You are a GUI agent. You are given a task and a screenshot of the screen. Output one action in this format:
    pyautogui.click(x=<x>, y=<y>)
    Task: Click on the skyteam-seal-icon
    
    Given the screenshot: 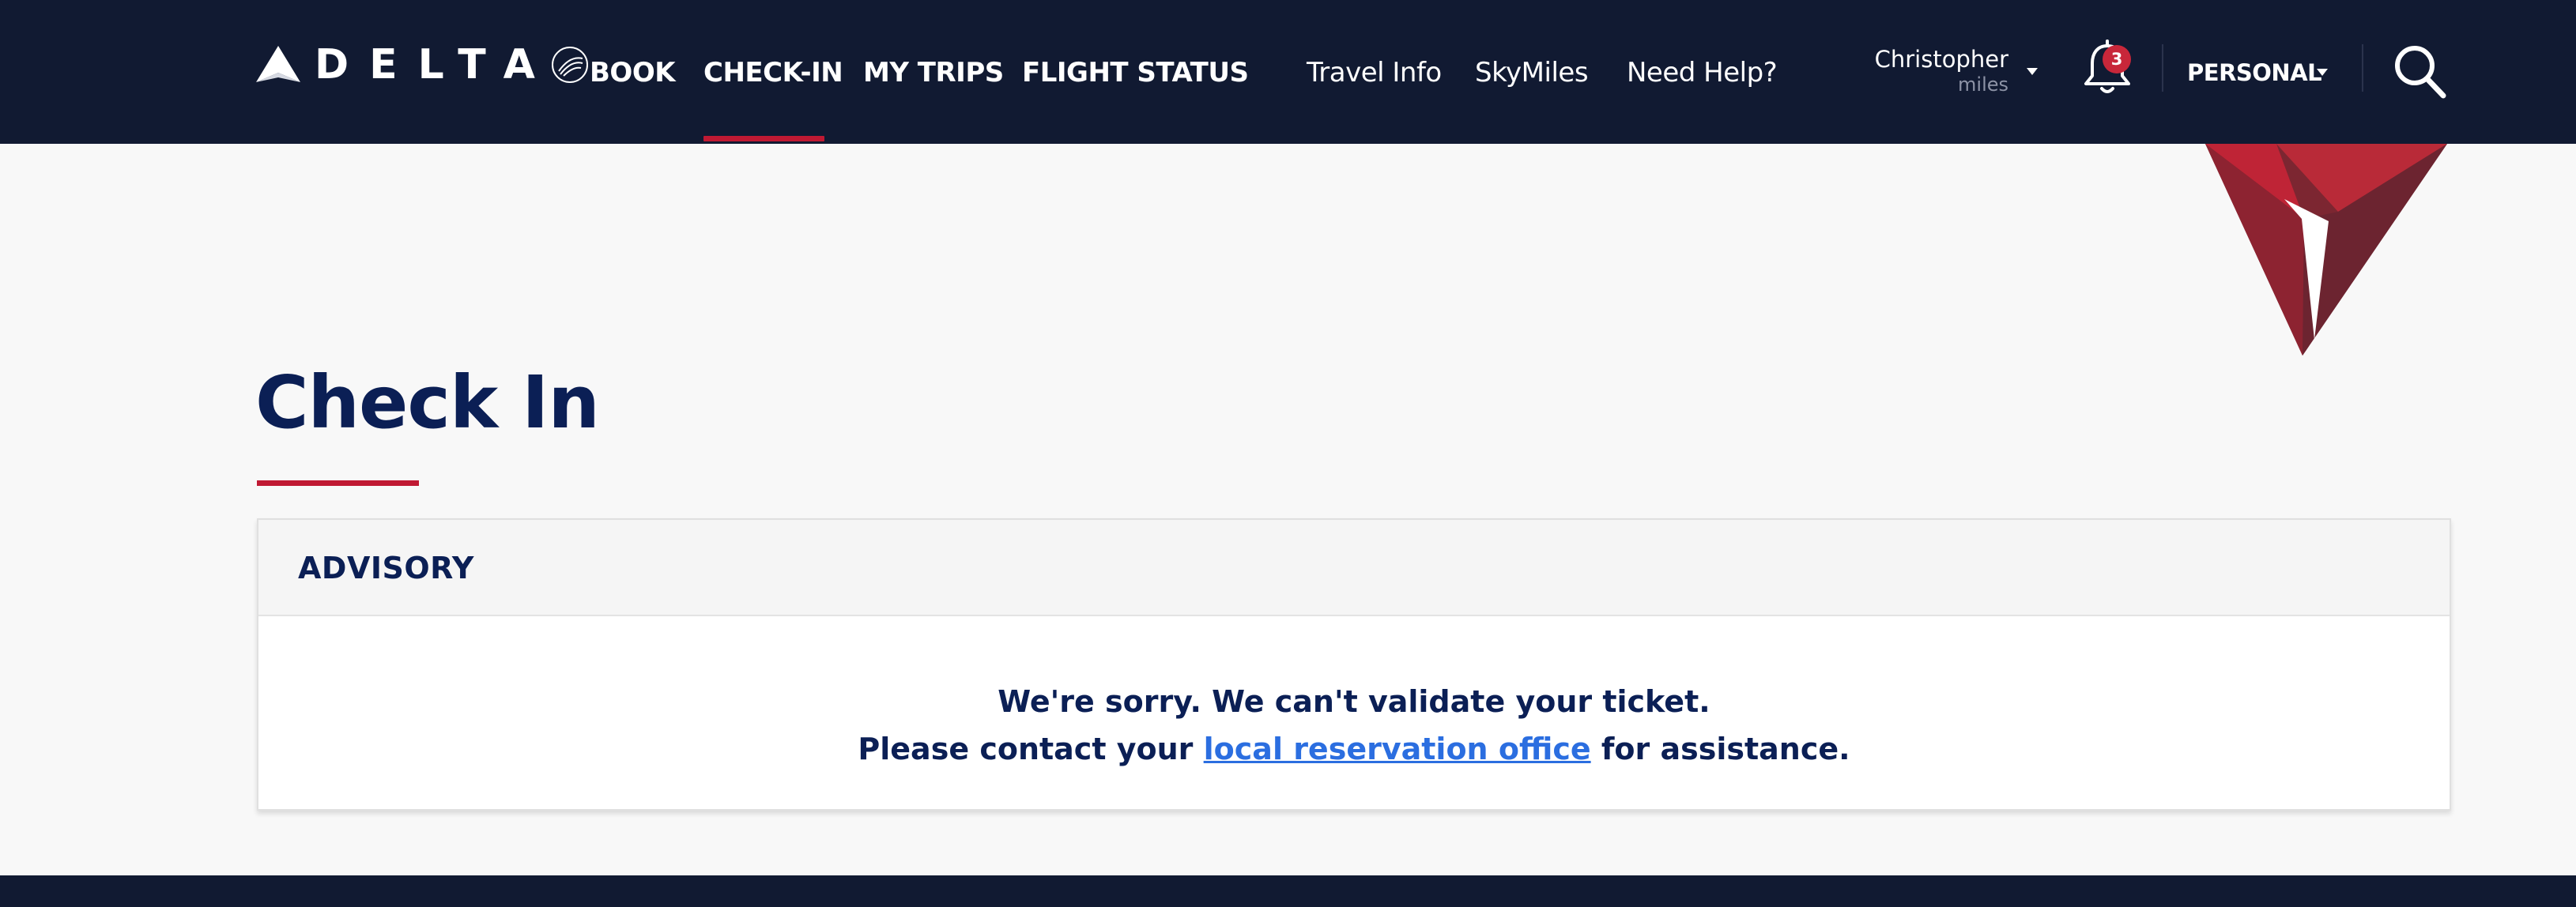 What is the action you would take?
    pyautogui.click(x=569, y=65)
    